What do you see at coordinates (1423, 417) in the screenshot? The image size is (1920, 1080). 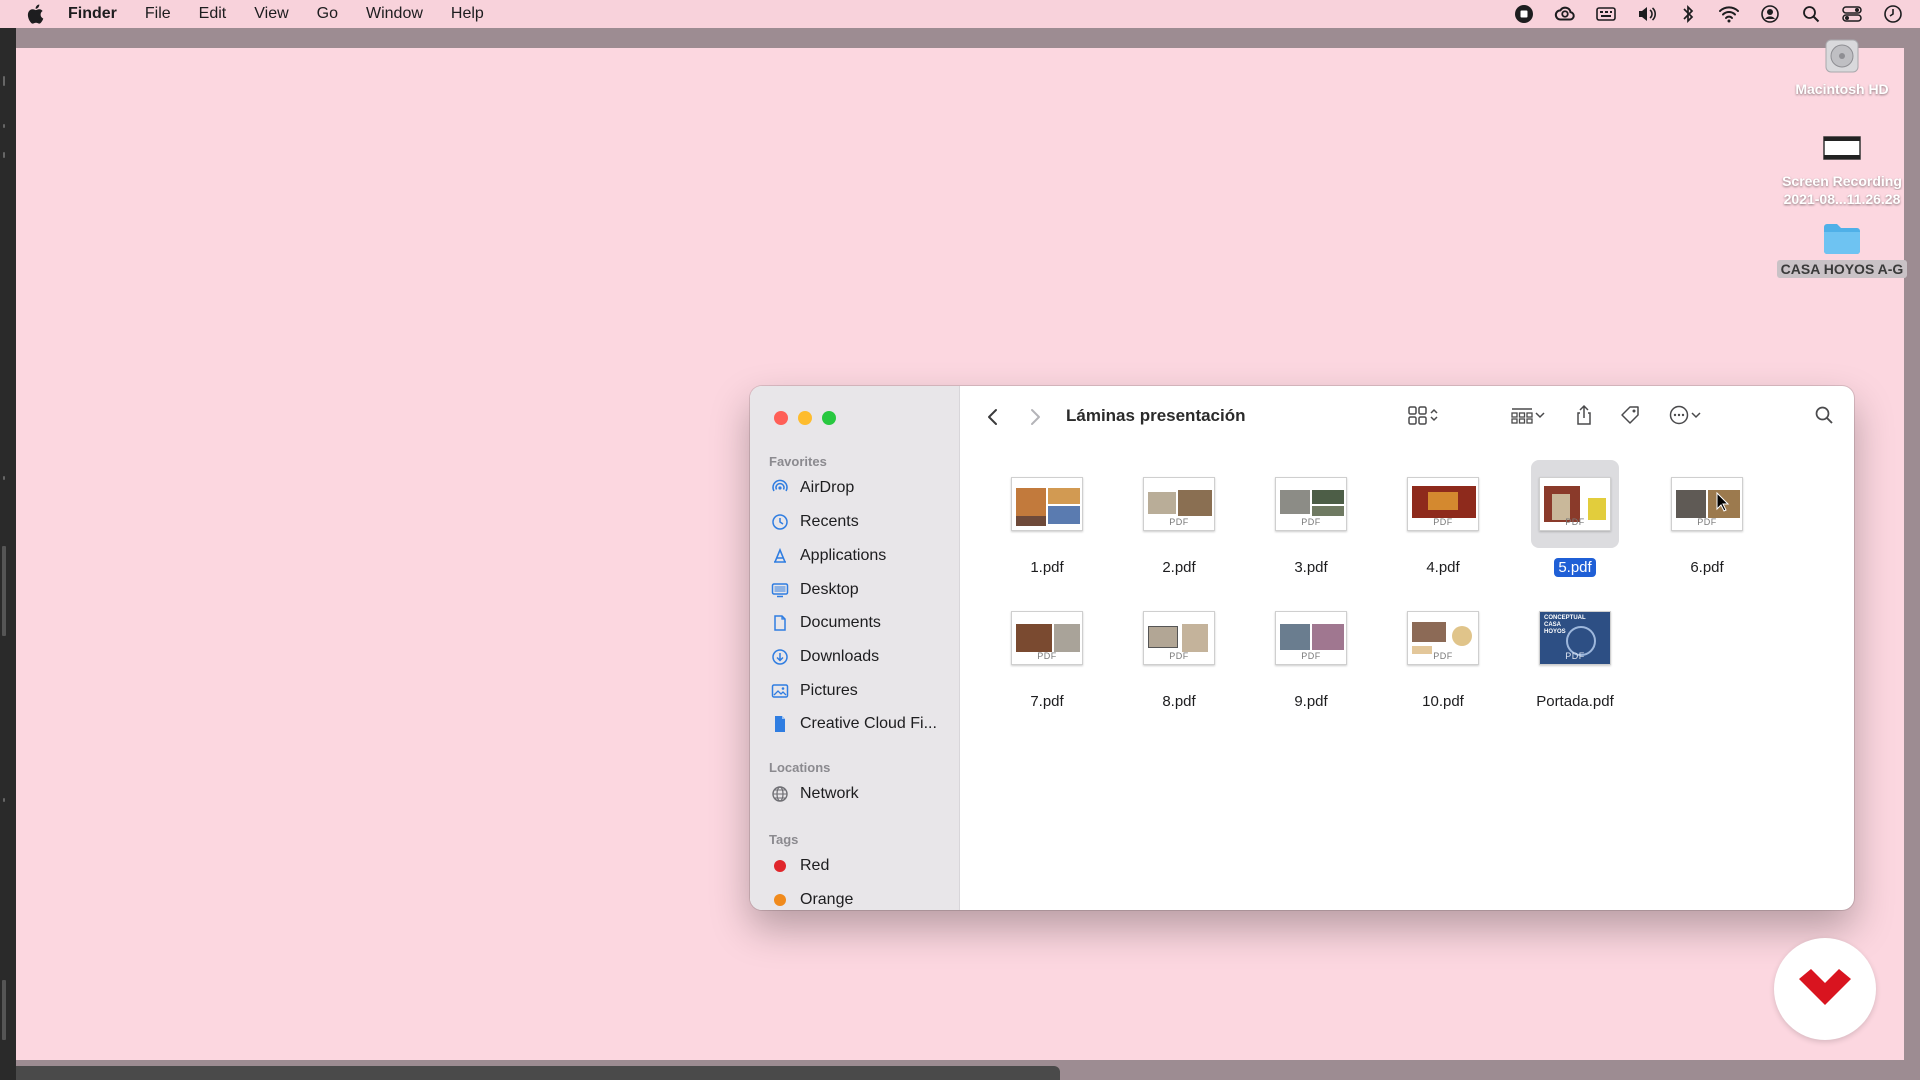 I see `view-mode-button` at bounding box center [1423, 417].